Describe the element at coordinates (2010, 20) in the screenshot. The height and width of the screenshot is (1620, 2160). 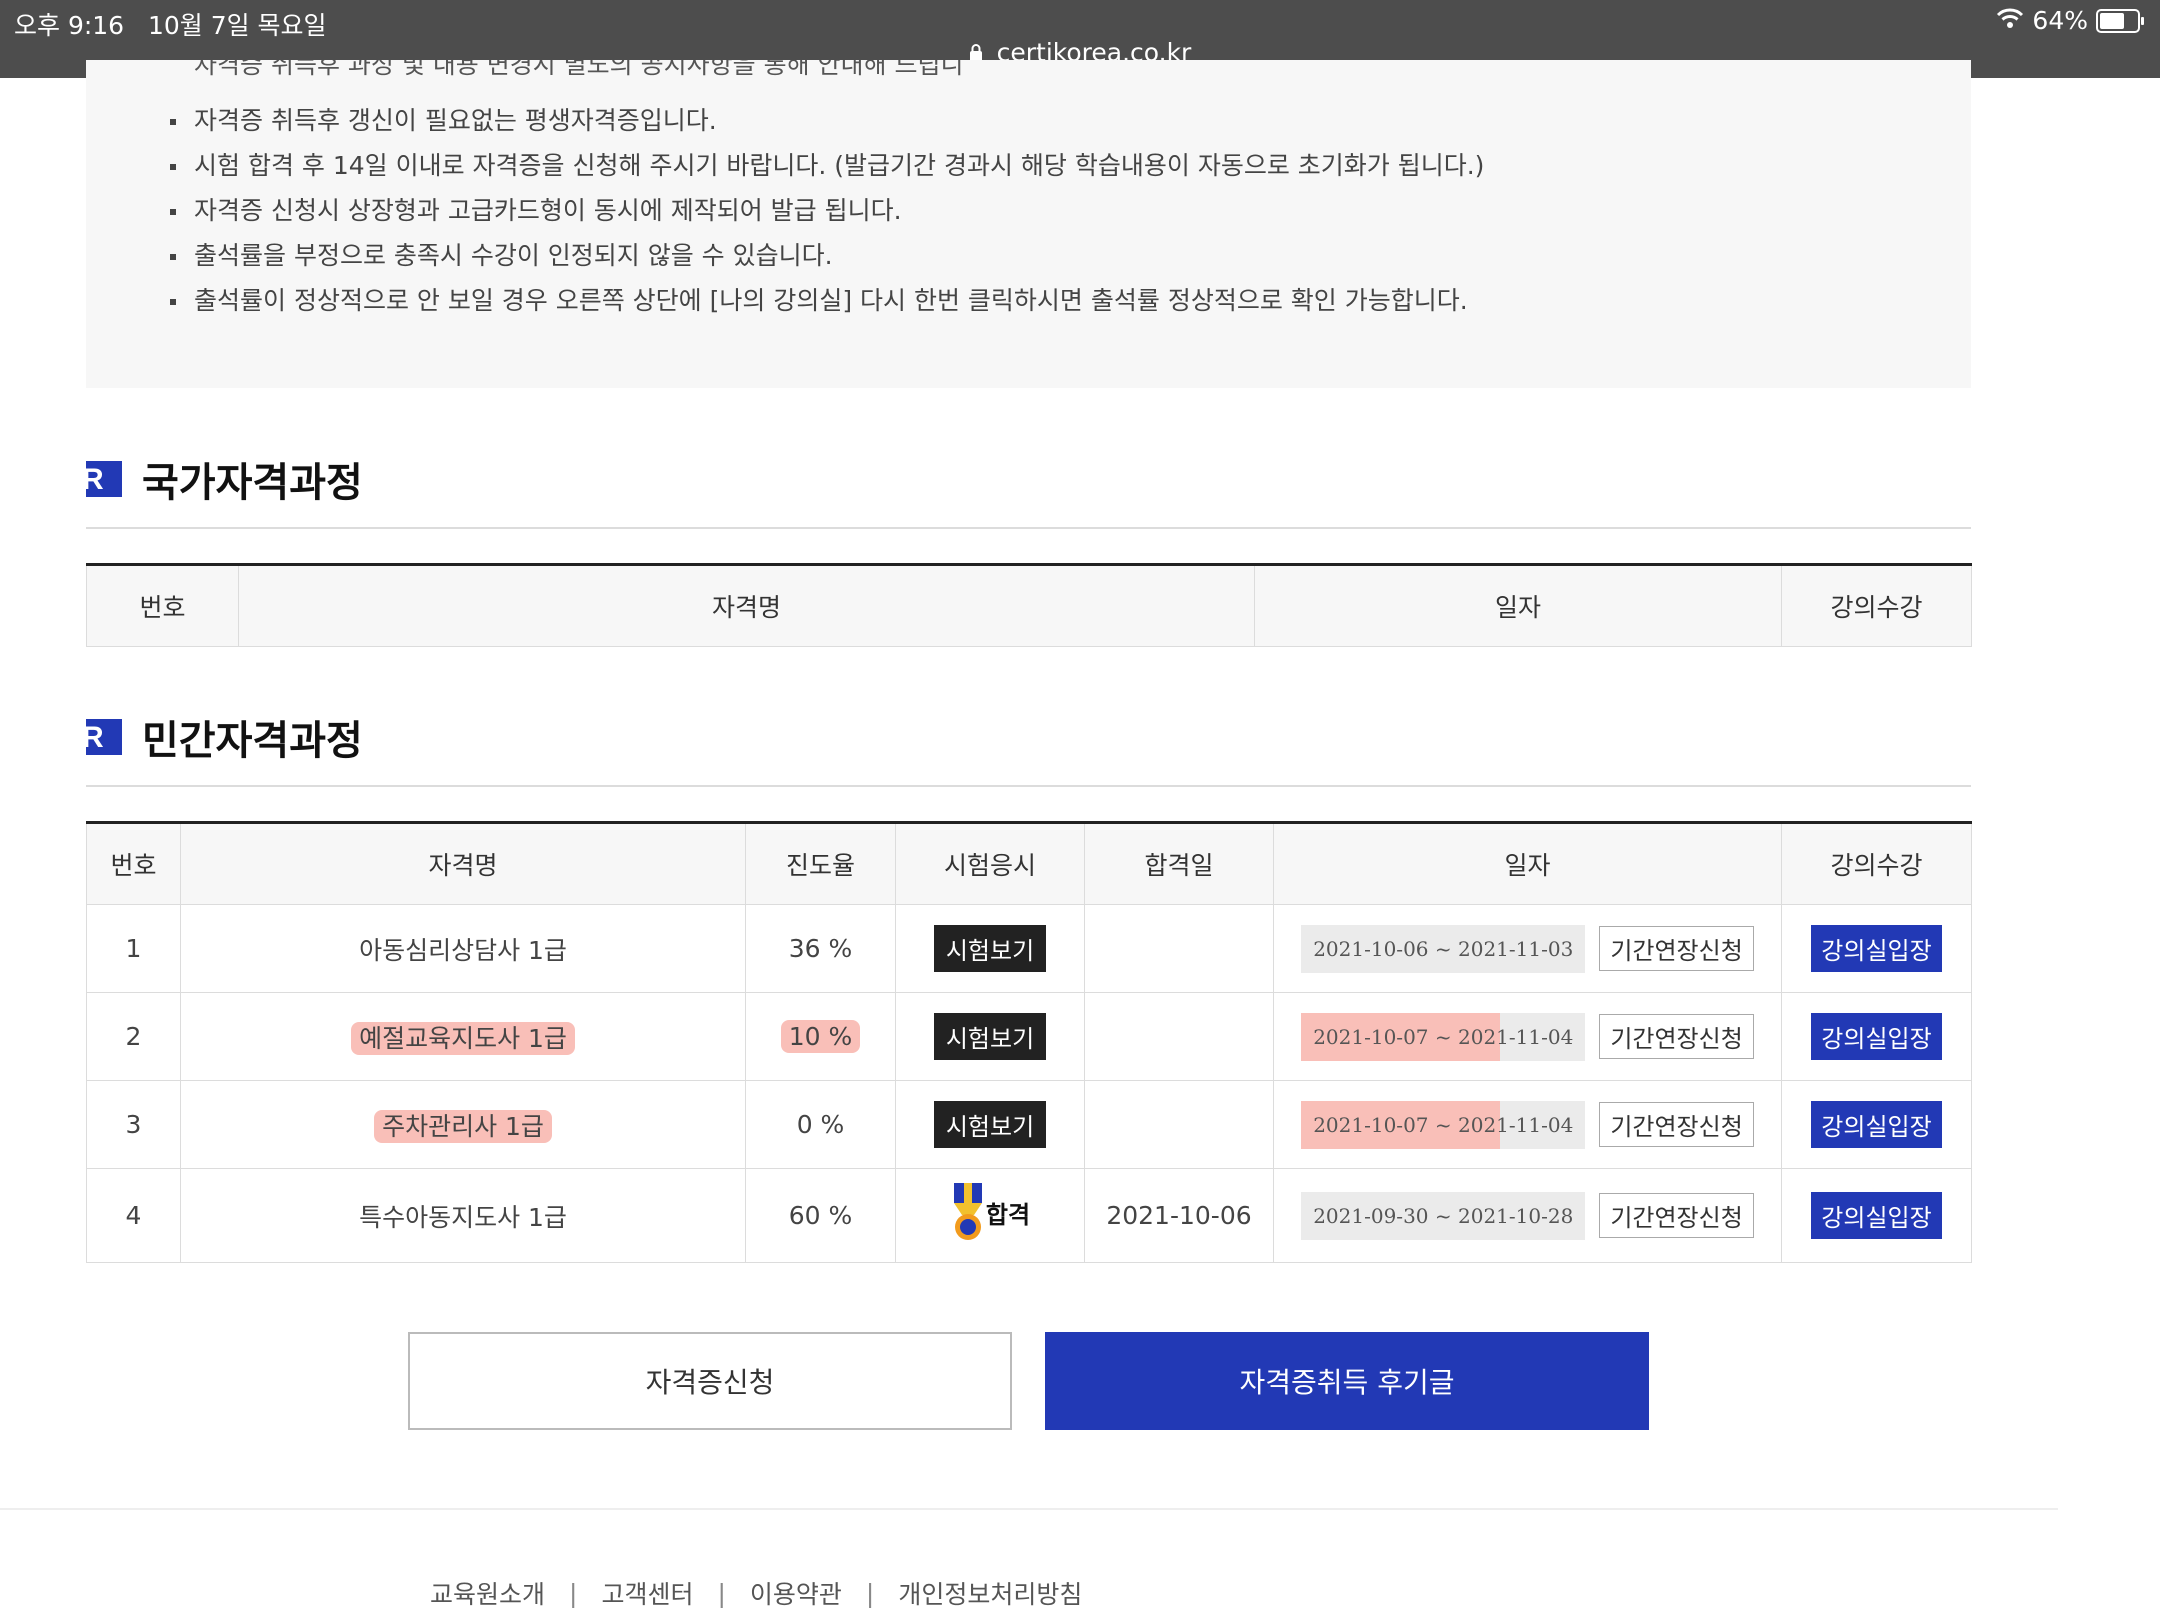
I see `wifi-icon` at that location.